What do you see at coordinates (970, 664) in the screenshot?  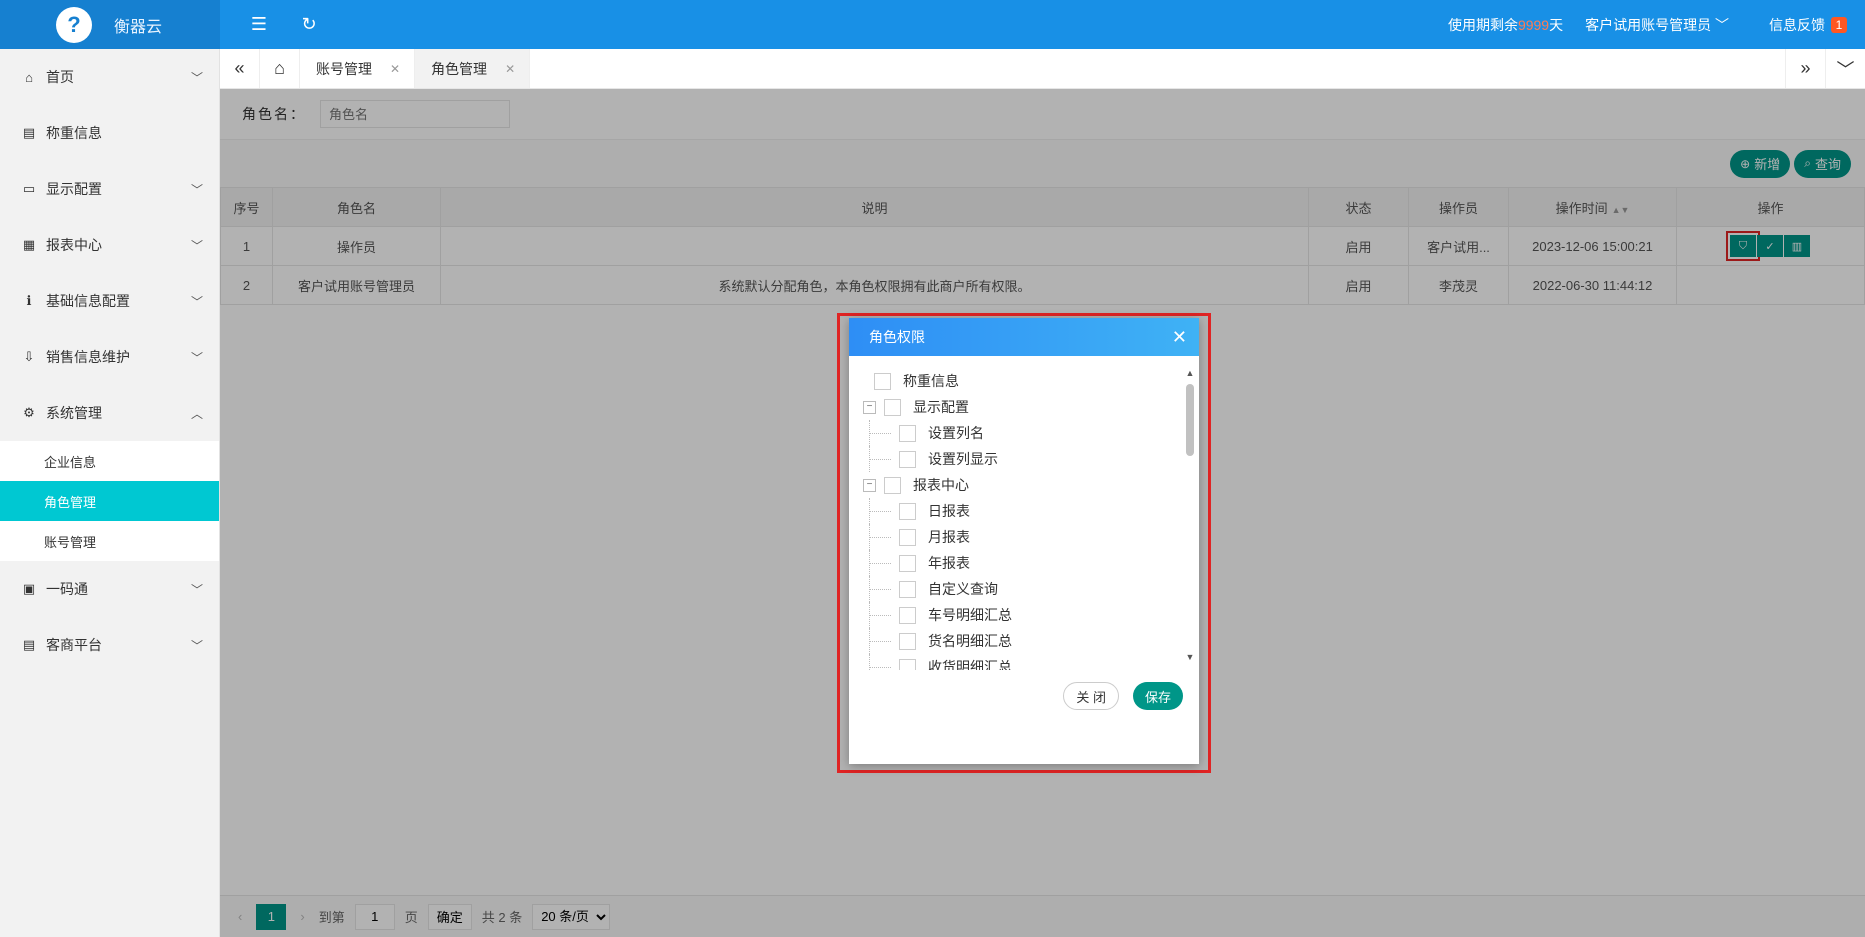 I see `tree-node-label: 收货明细汇总` at bounding box center [970, 664].